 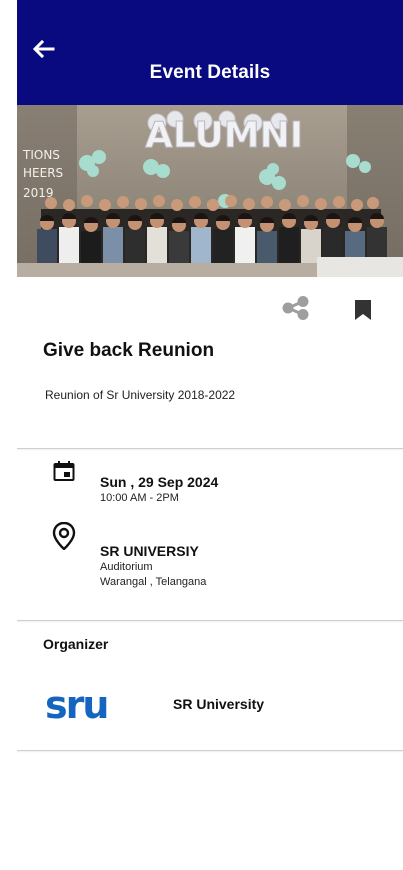 I want to click on svg-text: TIONS, so click(x=41, y=155).